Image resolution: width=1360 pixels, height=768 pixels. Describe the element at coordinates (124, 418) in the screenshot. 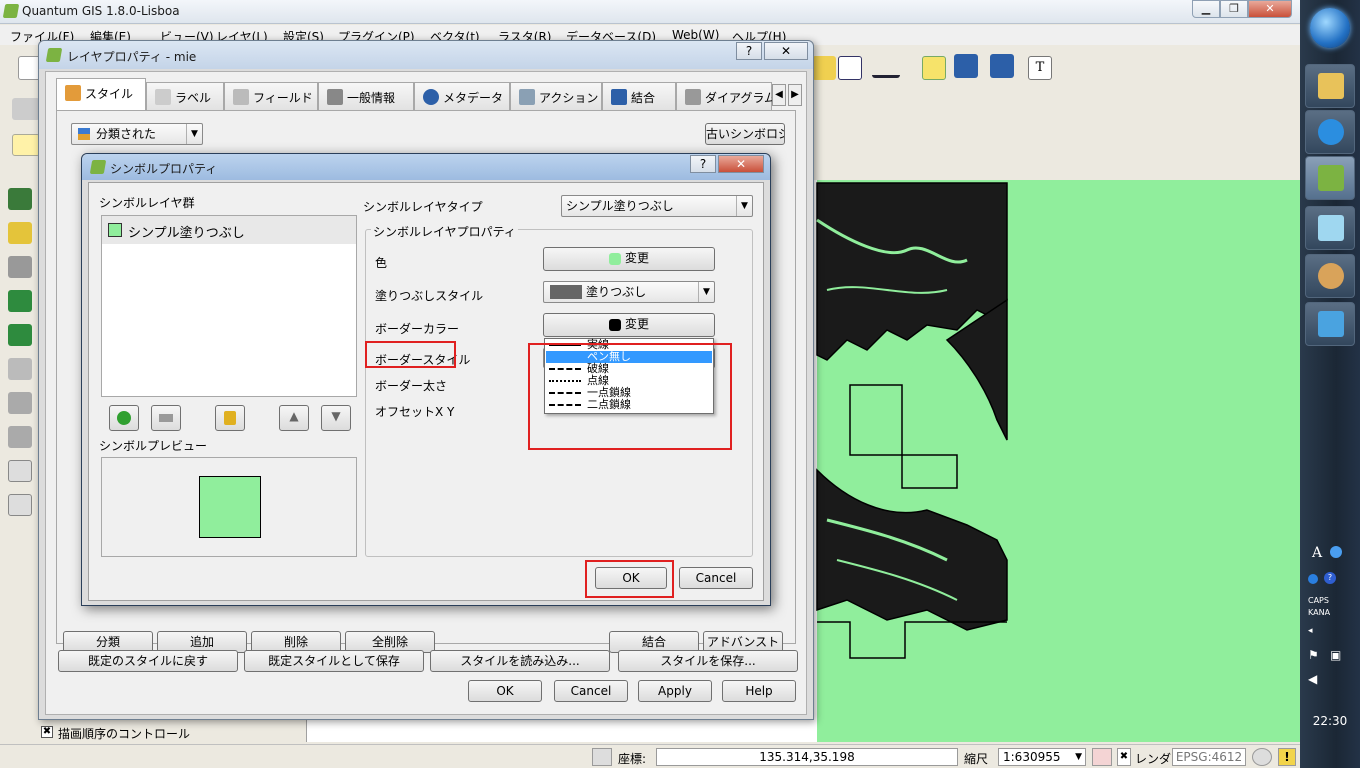

I see `add-layer-button` at that location.